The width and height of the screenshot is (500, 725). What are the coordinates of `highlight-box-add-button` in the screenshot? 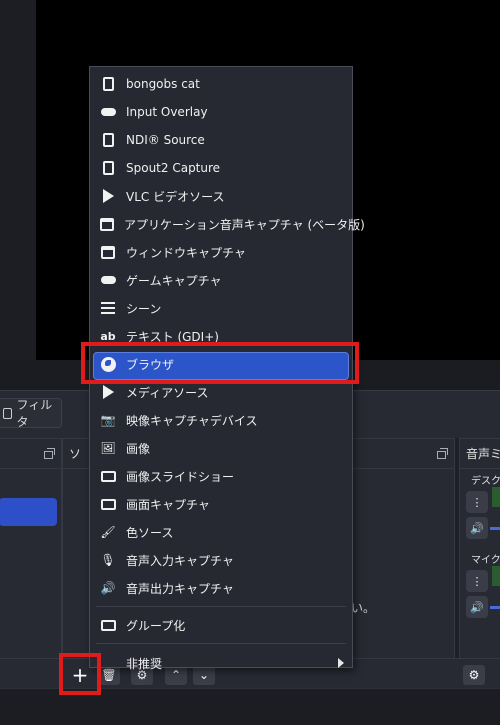 It's located at (80, 674).